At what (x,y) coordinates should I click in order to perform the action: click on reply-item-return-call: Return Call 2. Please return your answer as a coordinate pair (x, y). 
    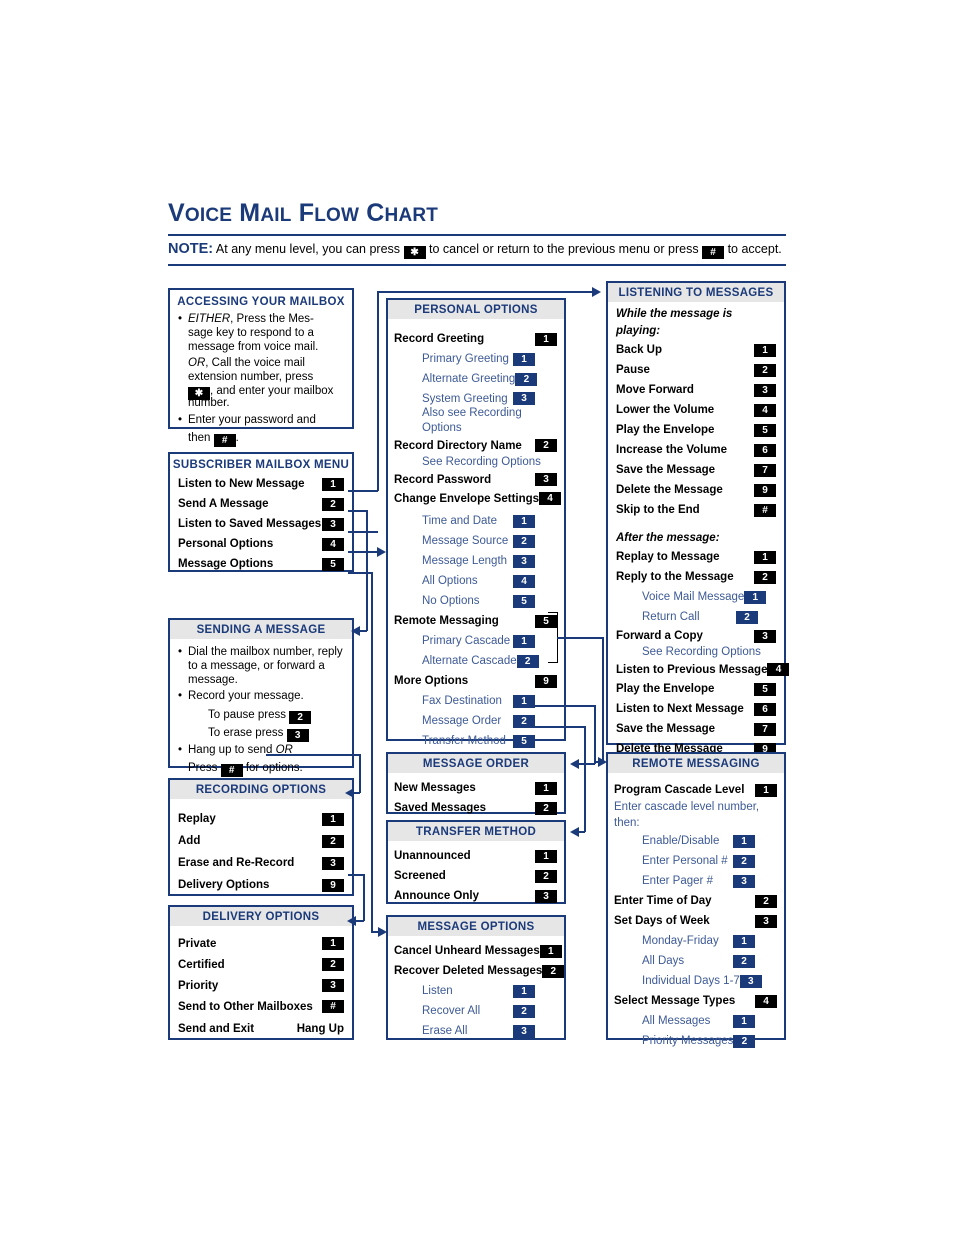
    Looking at the image, I should click on (696, 617).